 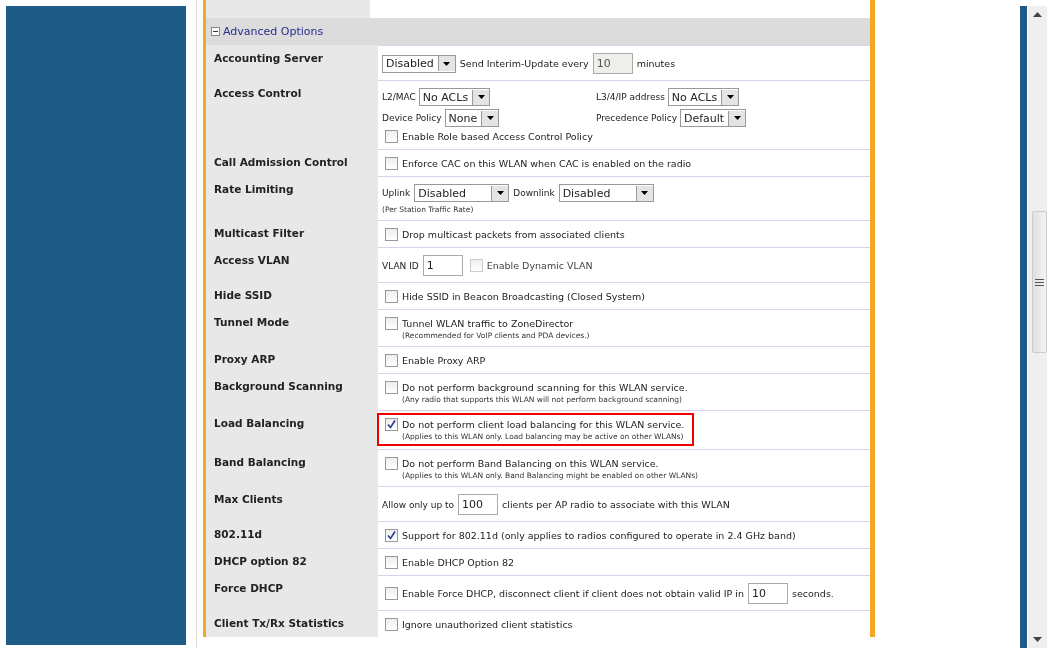 I want to click on collapse-icon, so click(x=215, y=31).